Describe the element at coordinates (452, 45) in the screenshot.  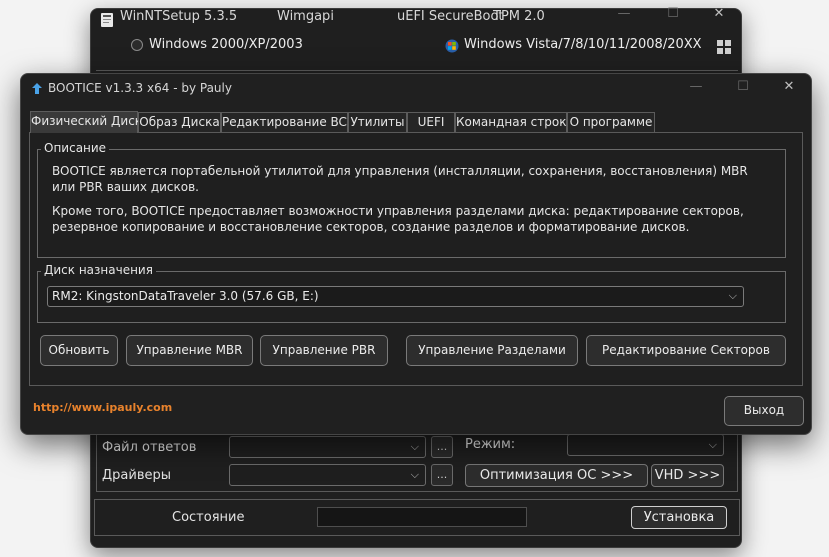
I see `windows-vista-icon` at that location.